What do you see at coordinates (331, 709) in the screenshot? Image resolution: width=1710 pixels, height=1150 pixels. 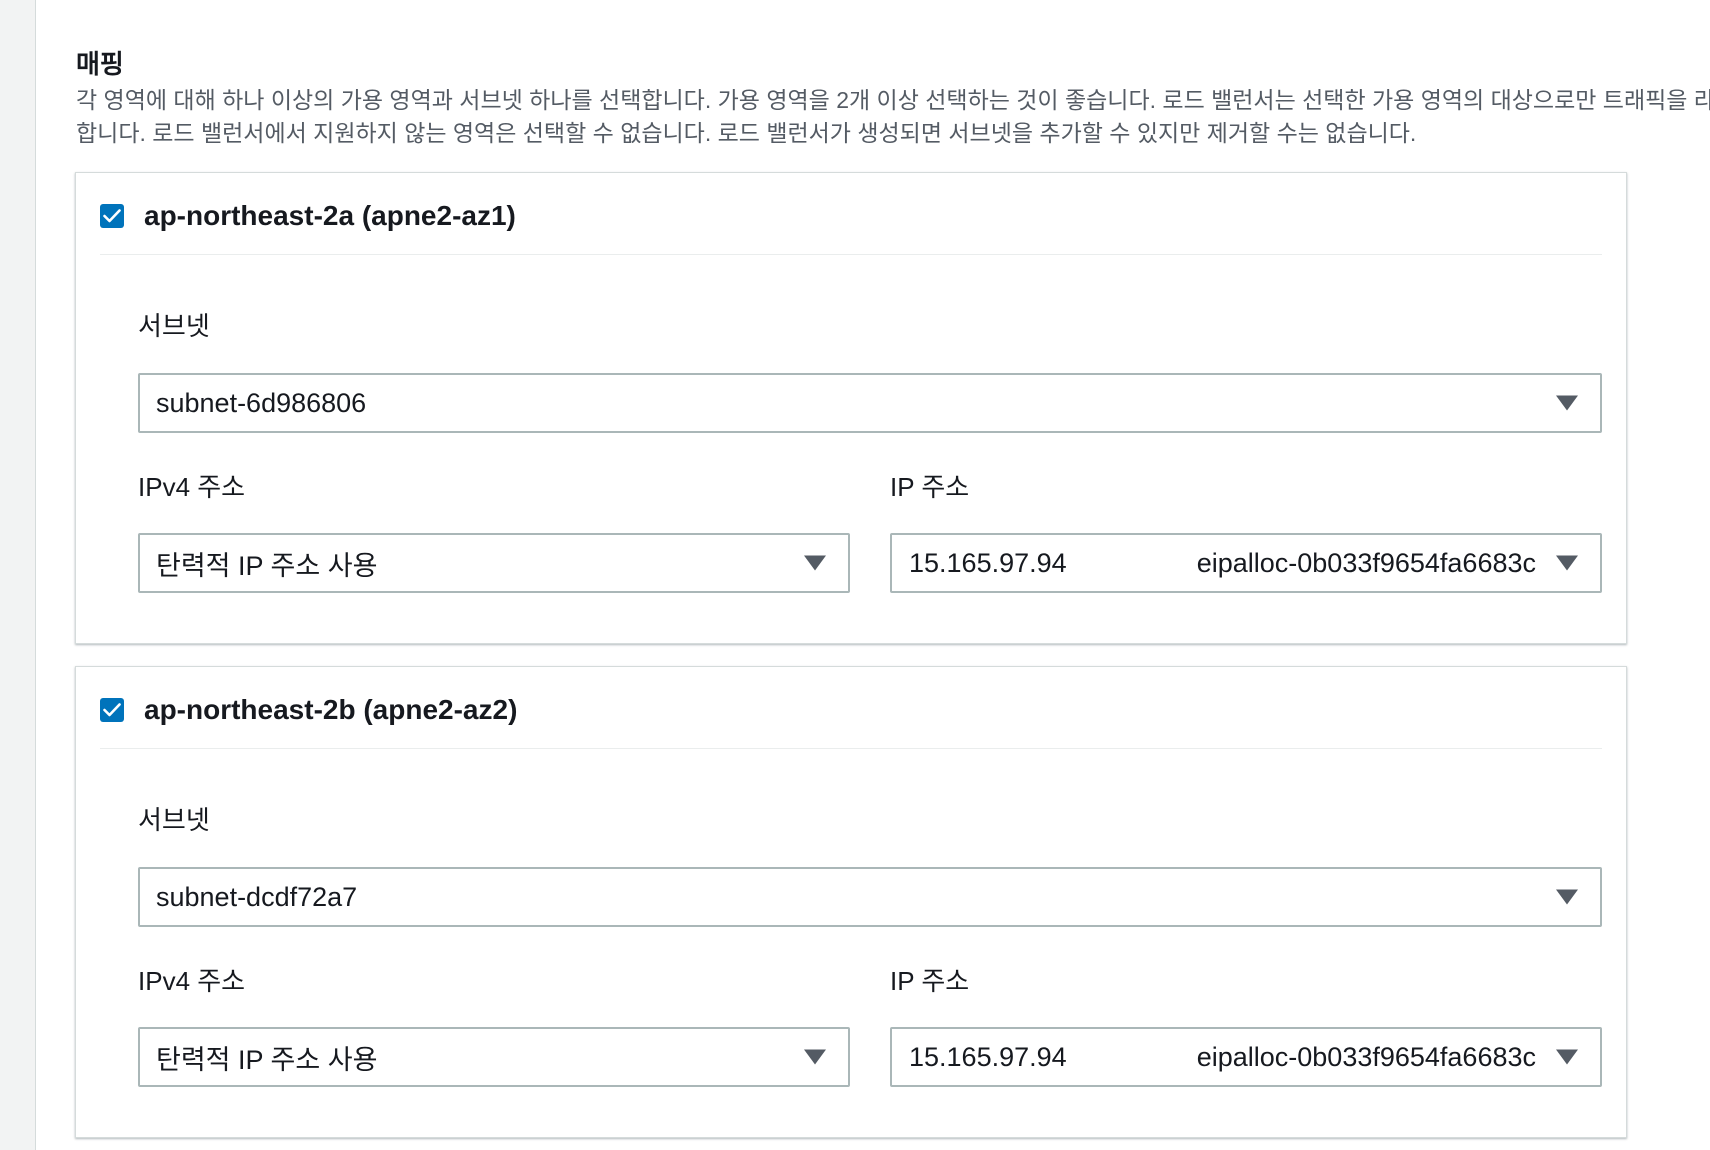 I see `az-name: ap-northeast-2b (apne2-az2)` at bounding box center [331, 709].